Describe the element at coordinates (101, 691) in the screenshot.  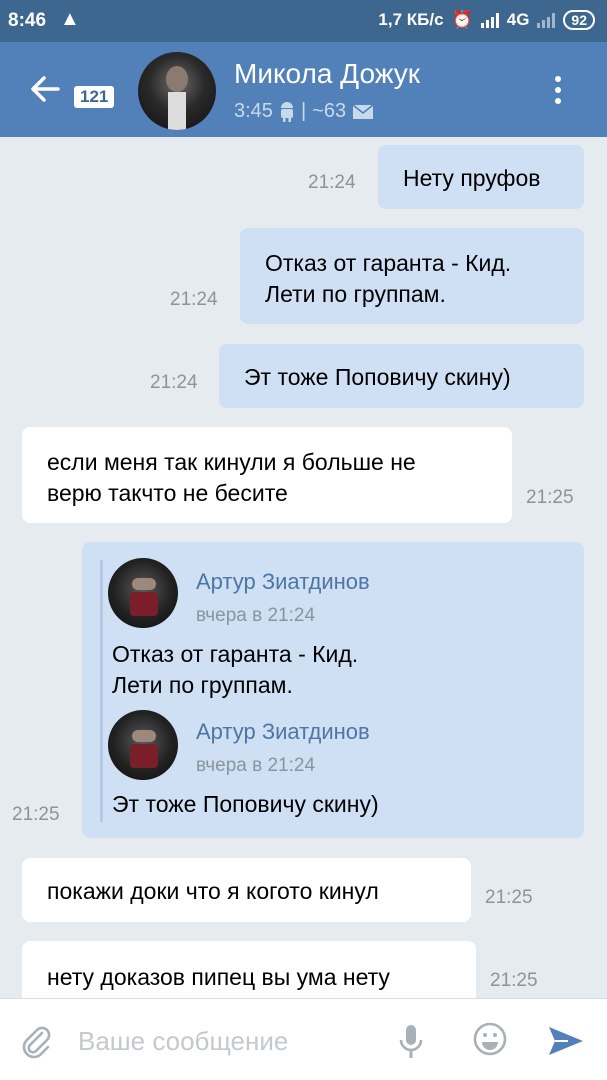
I see `forward-indicator-line` at that location.